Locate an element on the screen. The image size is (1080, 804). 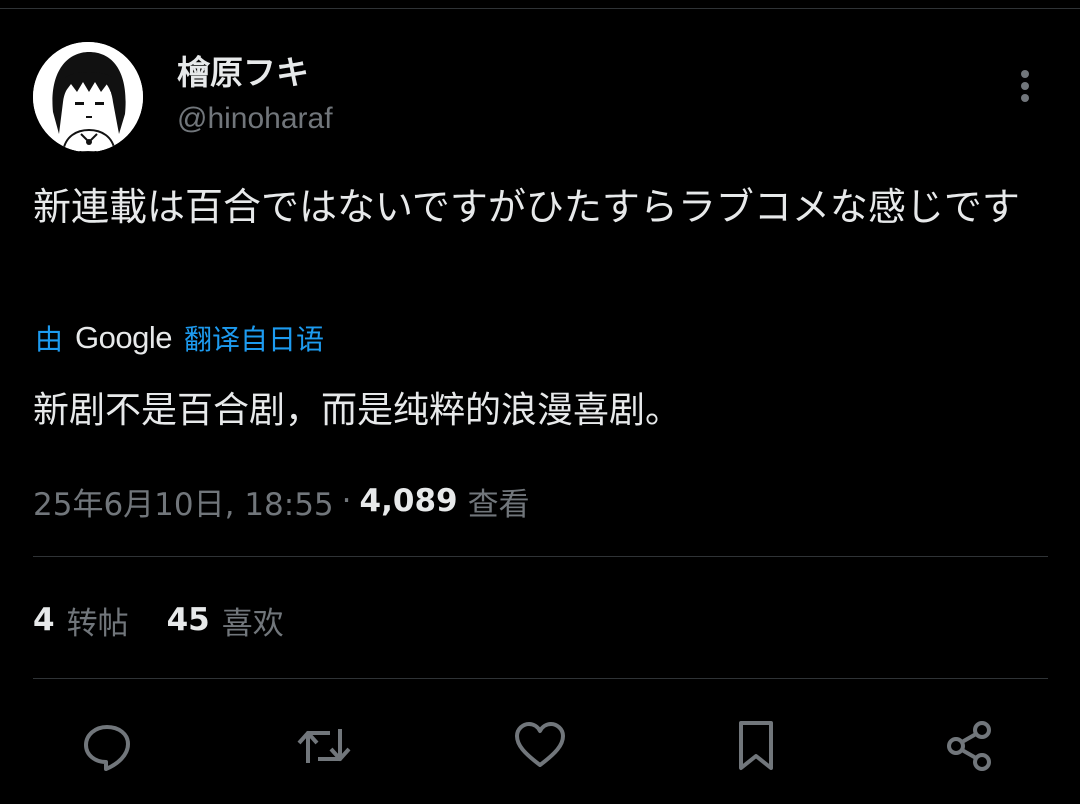
tweet-text: 新連載は百合ではないですがひたすらラブコメな感じです is located at coordinates (526, 207).